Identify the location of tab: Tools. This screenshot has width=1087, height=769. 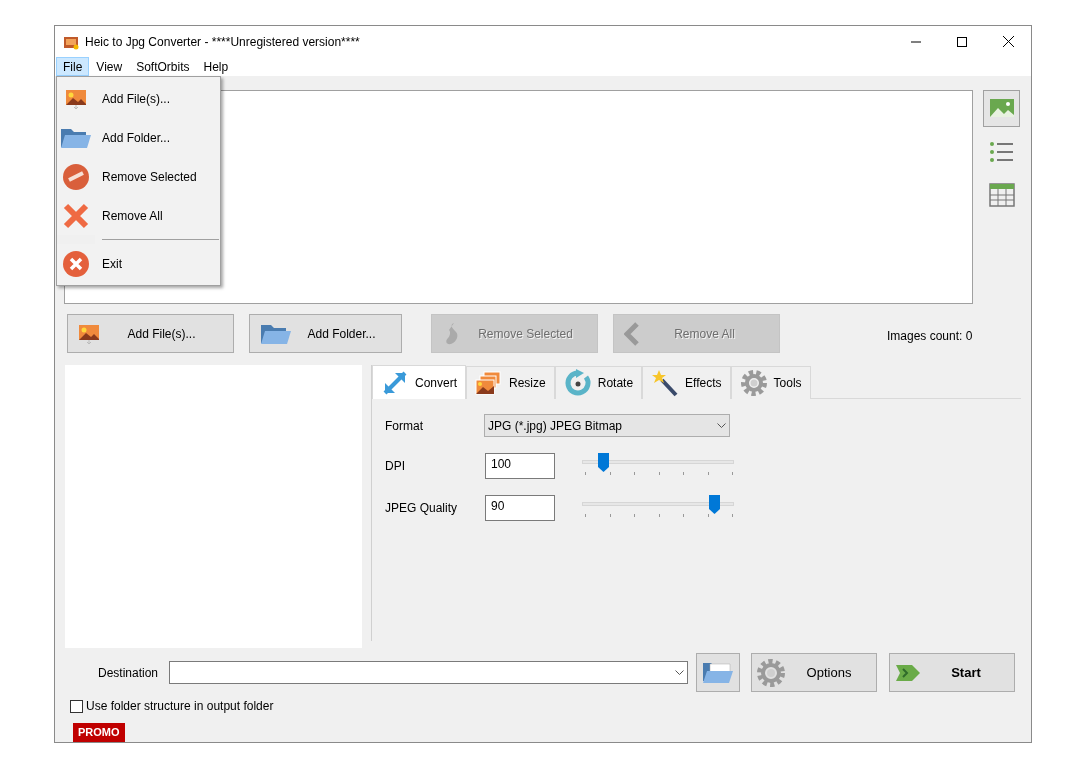
(770, 382).